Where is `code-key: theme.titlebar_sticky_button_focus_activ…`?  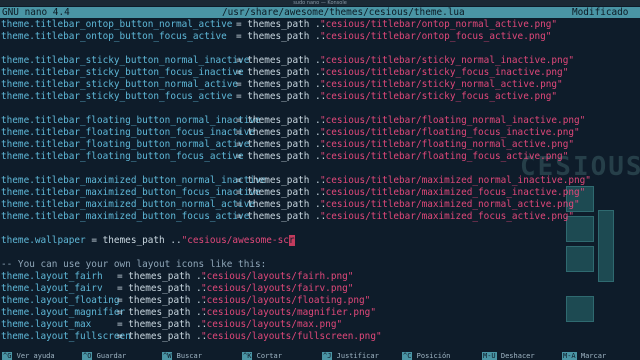
code-key: theme.titlebar_sticky_button_focus_activ… is located at coordinates (117, 96).